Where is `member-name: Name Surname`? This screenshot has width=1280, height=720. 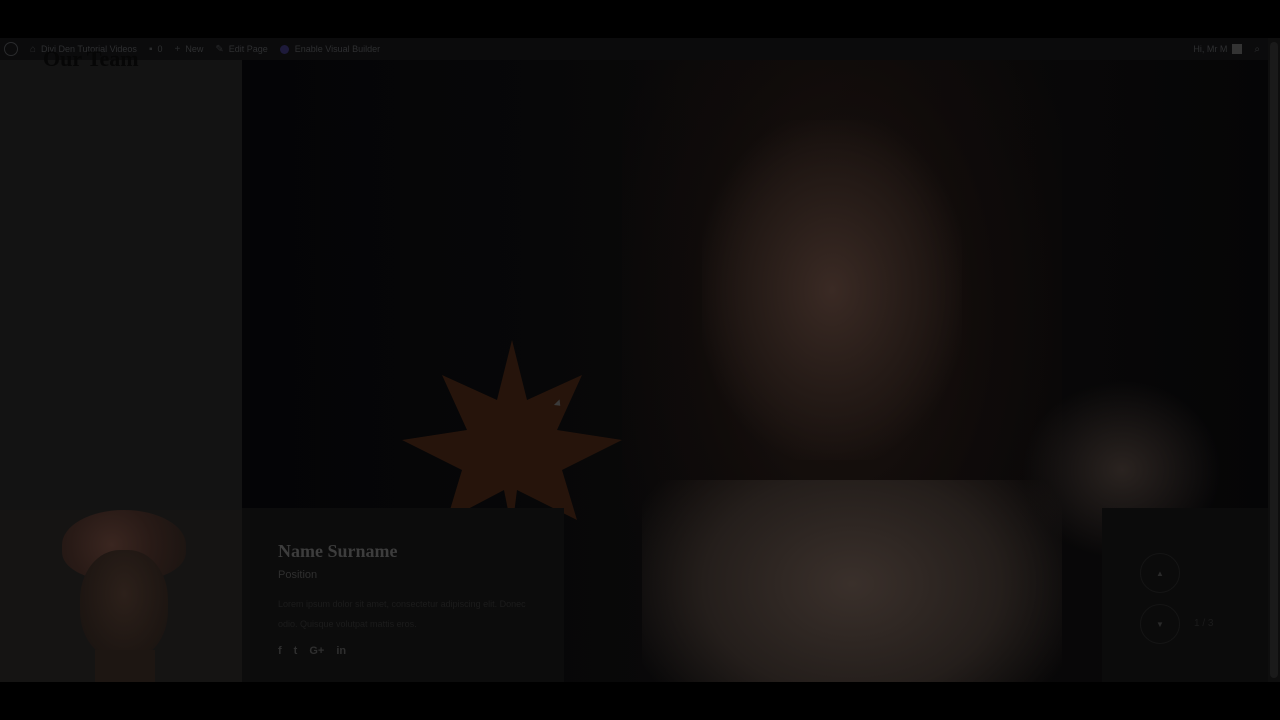
member-name: Name Surname is located at coordinates (338, 551).